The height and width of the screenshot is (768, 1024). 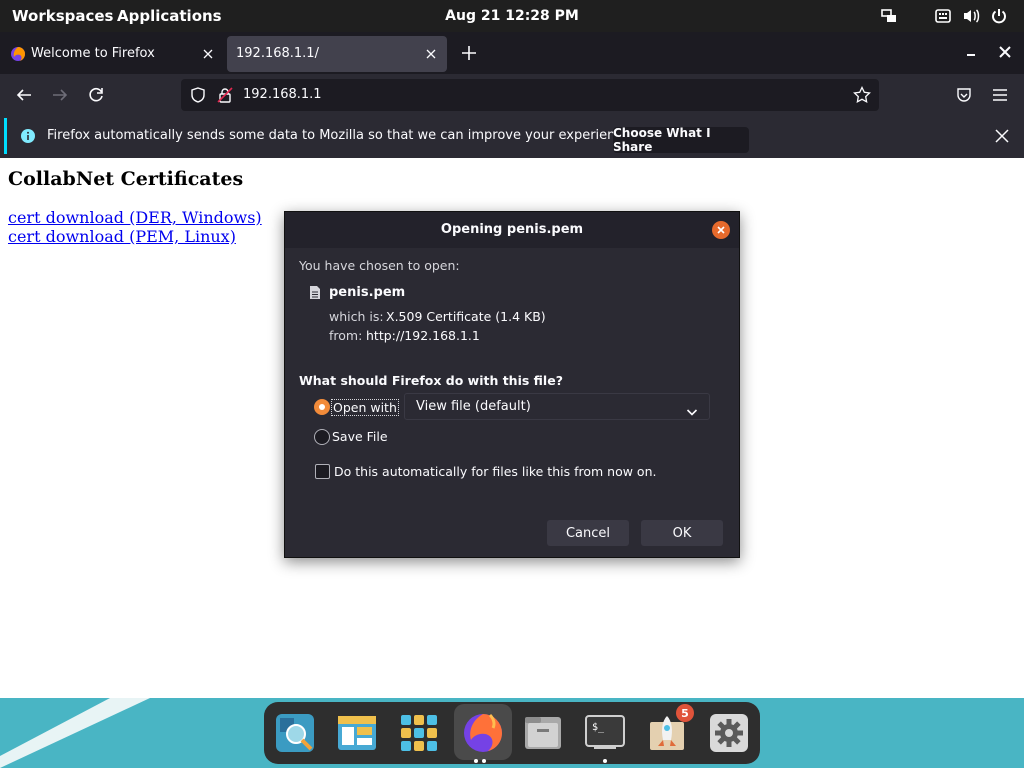 I want to click on reload-icon, so click(x=96, y=95).